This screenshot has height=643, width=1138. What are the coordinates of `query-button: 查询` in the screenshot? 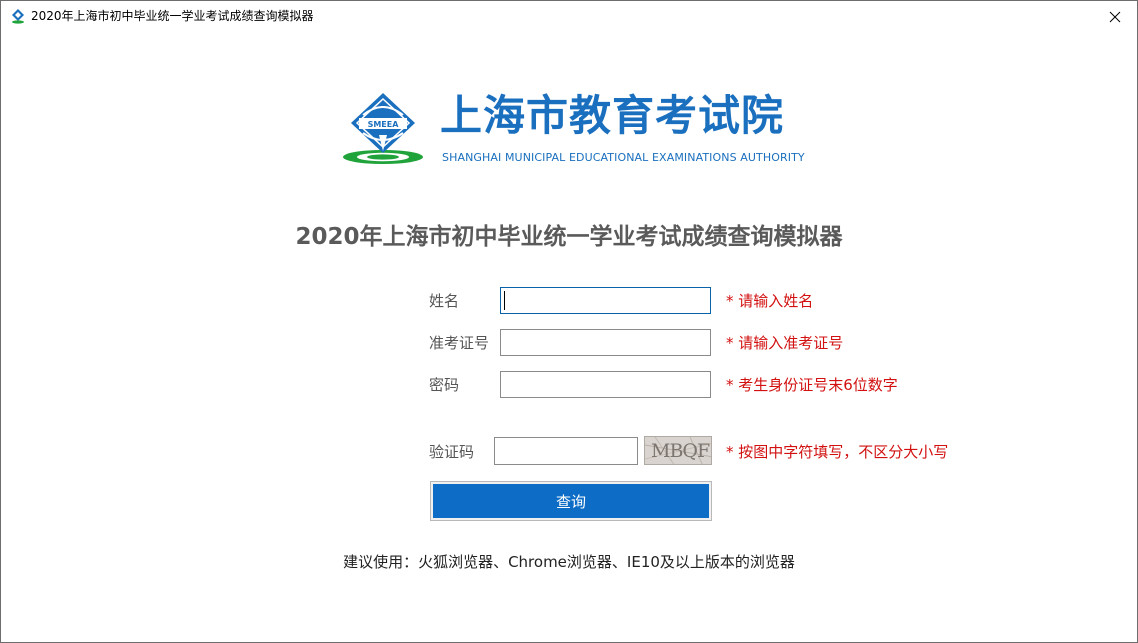 It's located at (571, 501).